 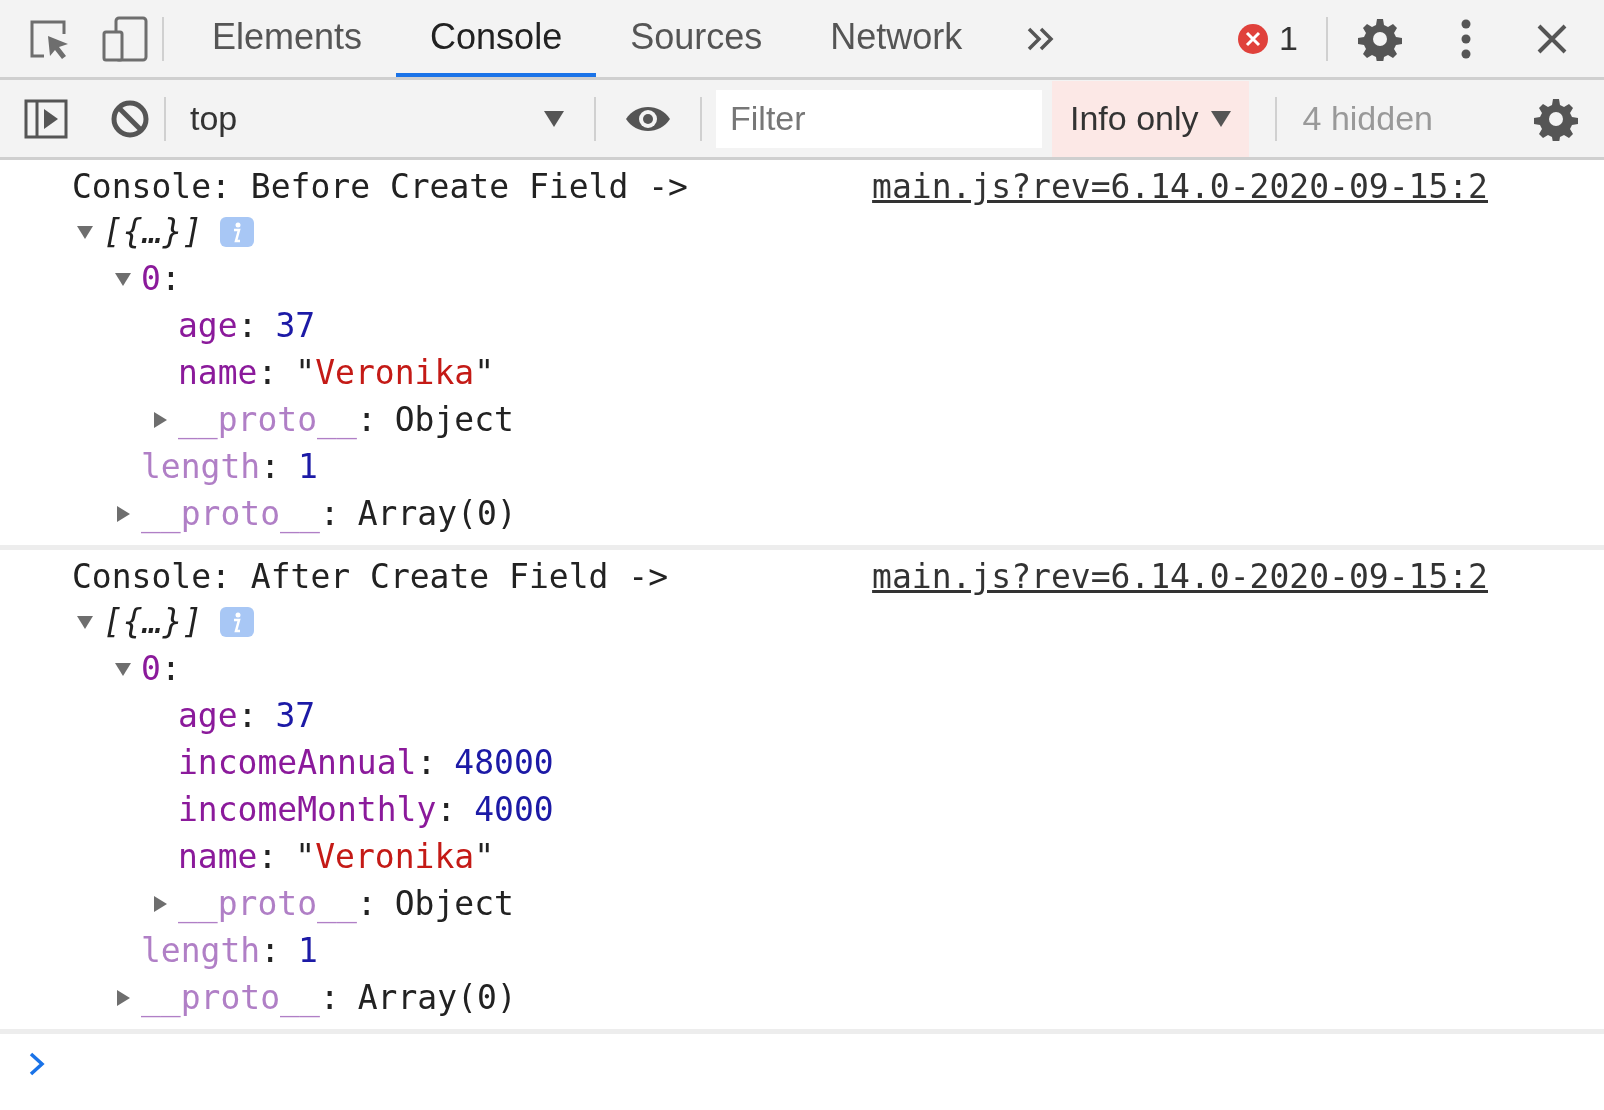 I want to click on panel-tab: Network, so click(x=896, y=38).